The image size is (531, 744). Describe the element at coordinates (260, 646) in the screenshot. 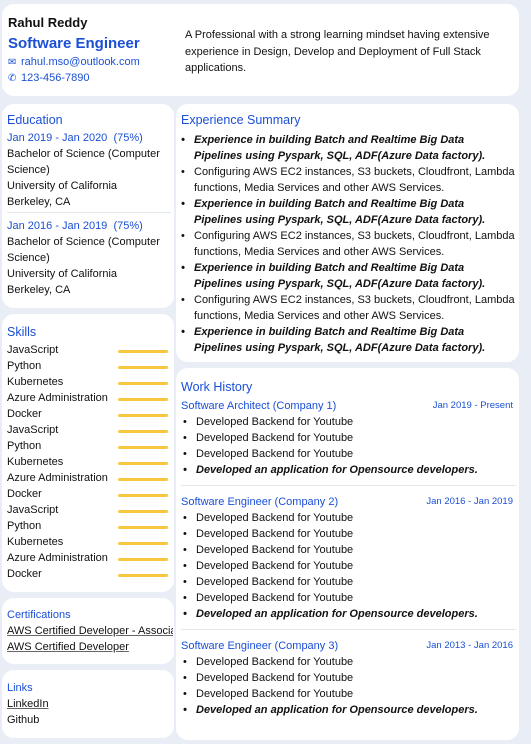

I see `job-title: Software Engineer (Company 3)` at that location.